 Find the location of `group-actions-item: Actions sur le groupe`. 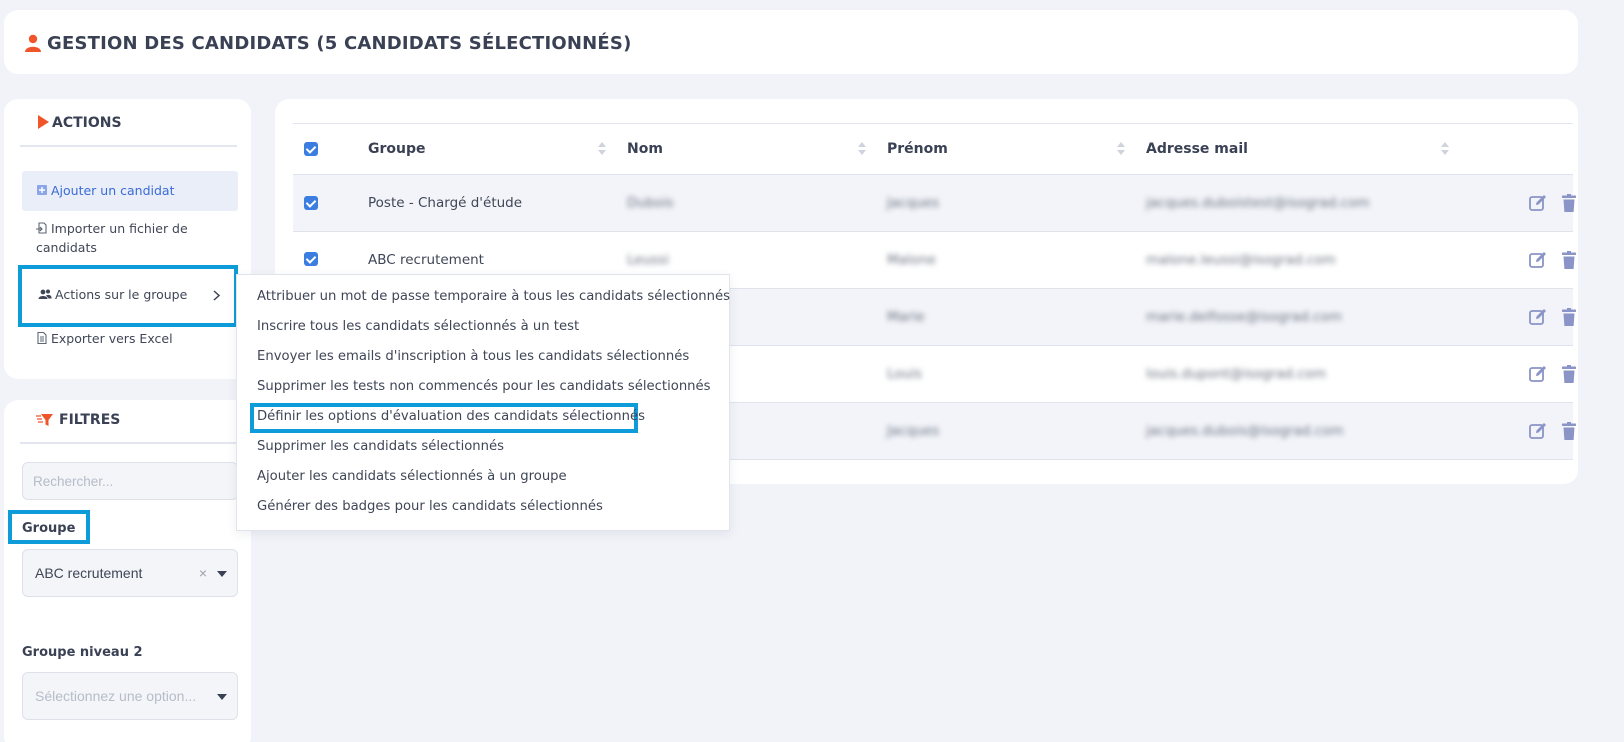

group-actions-item: Actions sur le groupe is located at coordinates (128, 296).